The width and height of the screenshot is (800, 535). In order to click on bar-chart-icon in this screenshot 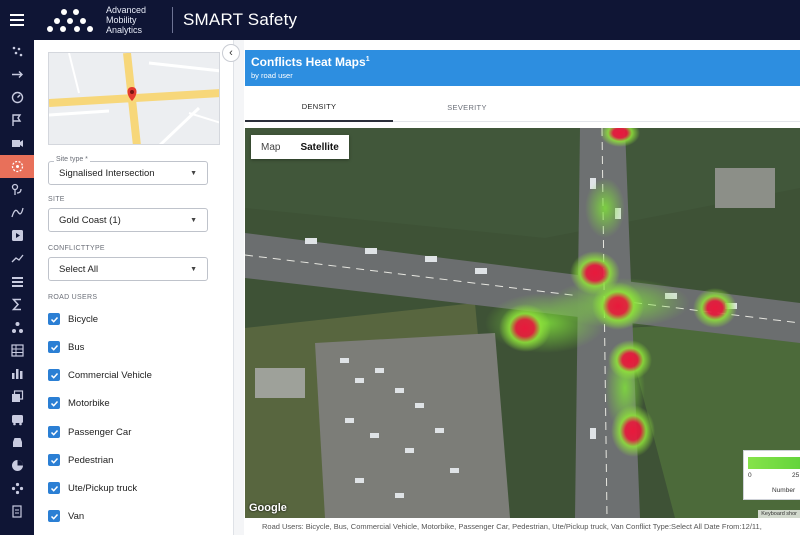, I will do `click(17, 373)`.